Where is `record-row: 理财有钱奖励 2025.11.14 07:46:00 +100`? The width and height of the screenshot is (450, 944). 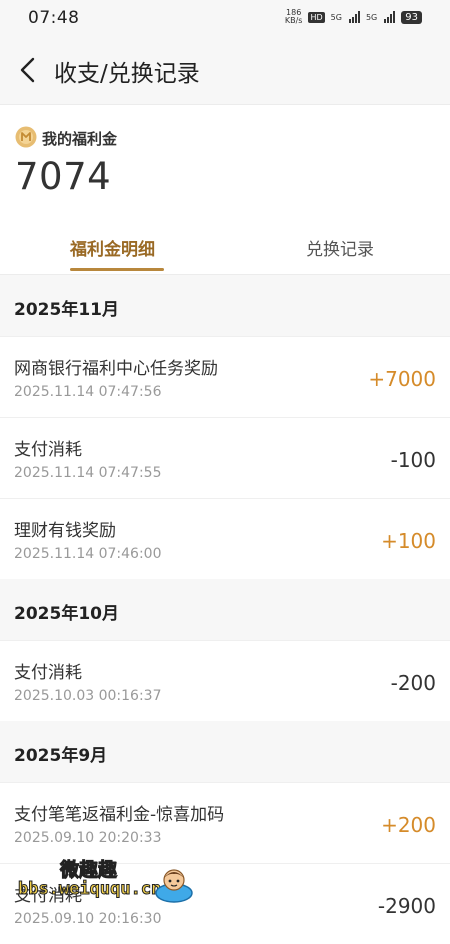
record-row: 理财有钱奖励 2025.11.14 07:46:00 +100 is located at coordinates (225, 538).